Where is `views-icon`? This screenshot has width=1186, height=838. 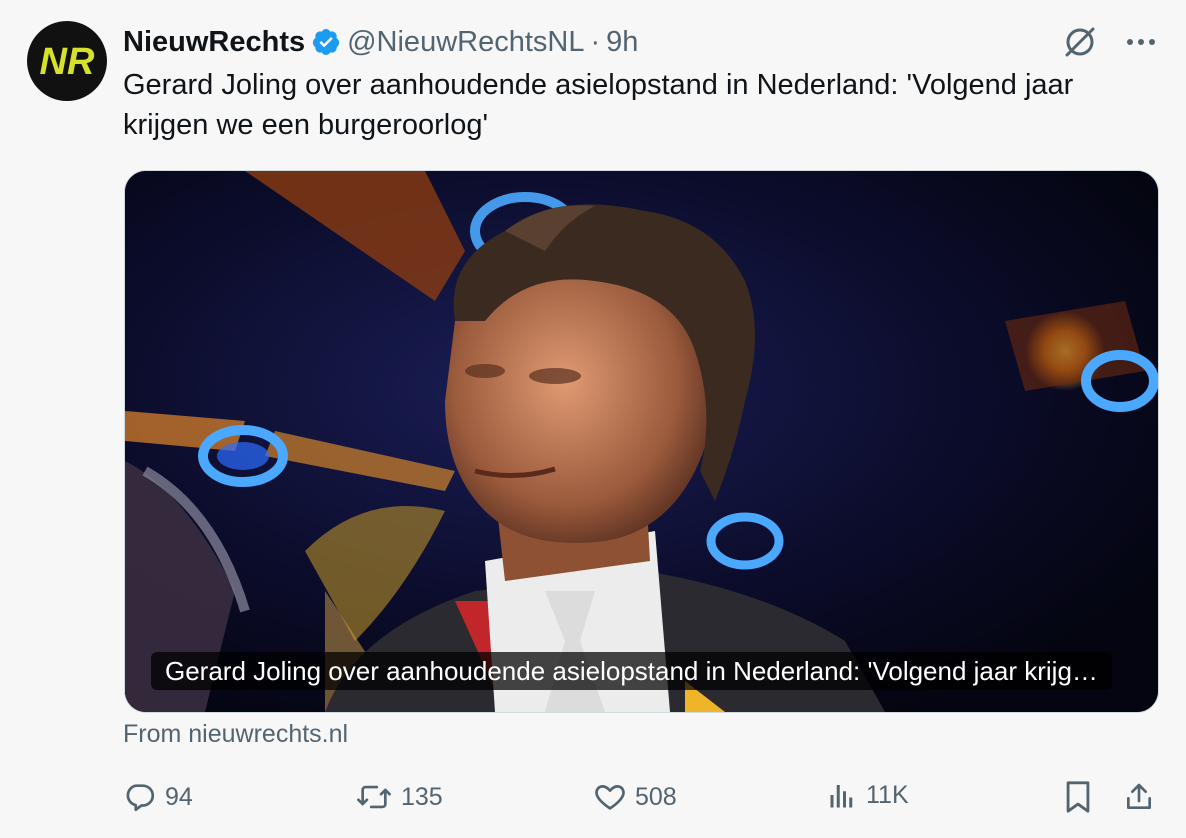
views-icon is located at coordinates (841, 796).